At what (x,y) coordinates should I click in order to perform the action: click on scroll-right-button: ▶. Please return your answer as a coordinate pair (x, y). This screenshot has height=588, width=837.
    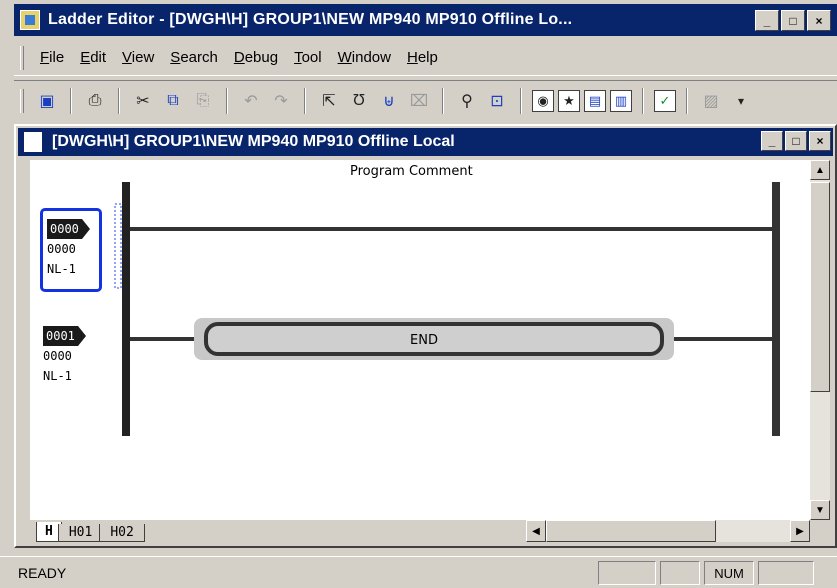
    Looking at the image, I should click on (800, 531).